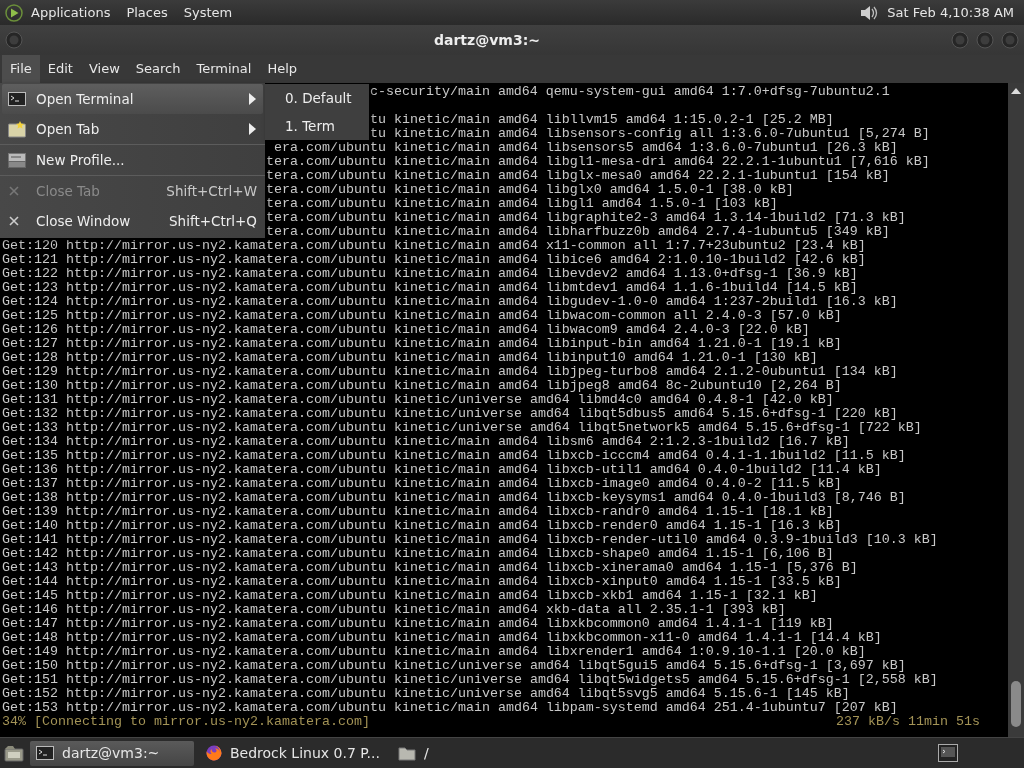 The image size is (1024, 768). I want to click on terminal-line: Get:134 http://mirror.us-ny2.kamatera.com/ubuntu kinetic/main amd64 libsm6 amd64 2:1.2.3-1build2 [16.7 kB], so click(426, 441).